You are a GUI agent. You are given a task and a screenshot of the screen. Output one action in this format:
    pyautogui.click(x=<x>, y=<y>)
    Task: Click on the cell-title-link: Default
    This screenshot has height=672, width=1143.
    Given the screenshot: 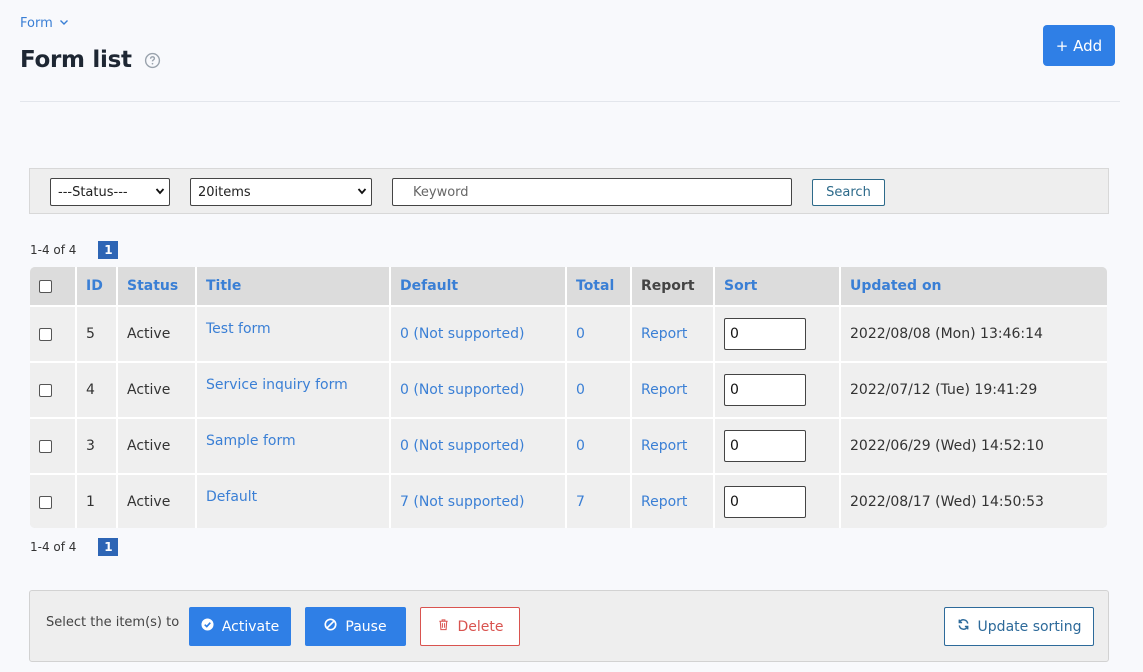 What is the action you would take?
    pyautogui.click(x=294, y=500)
    